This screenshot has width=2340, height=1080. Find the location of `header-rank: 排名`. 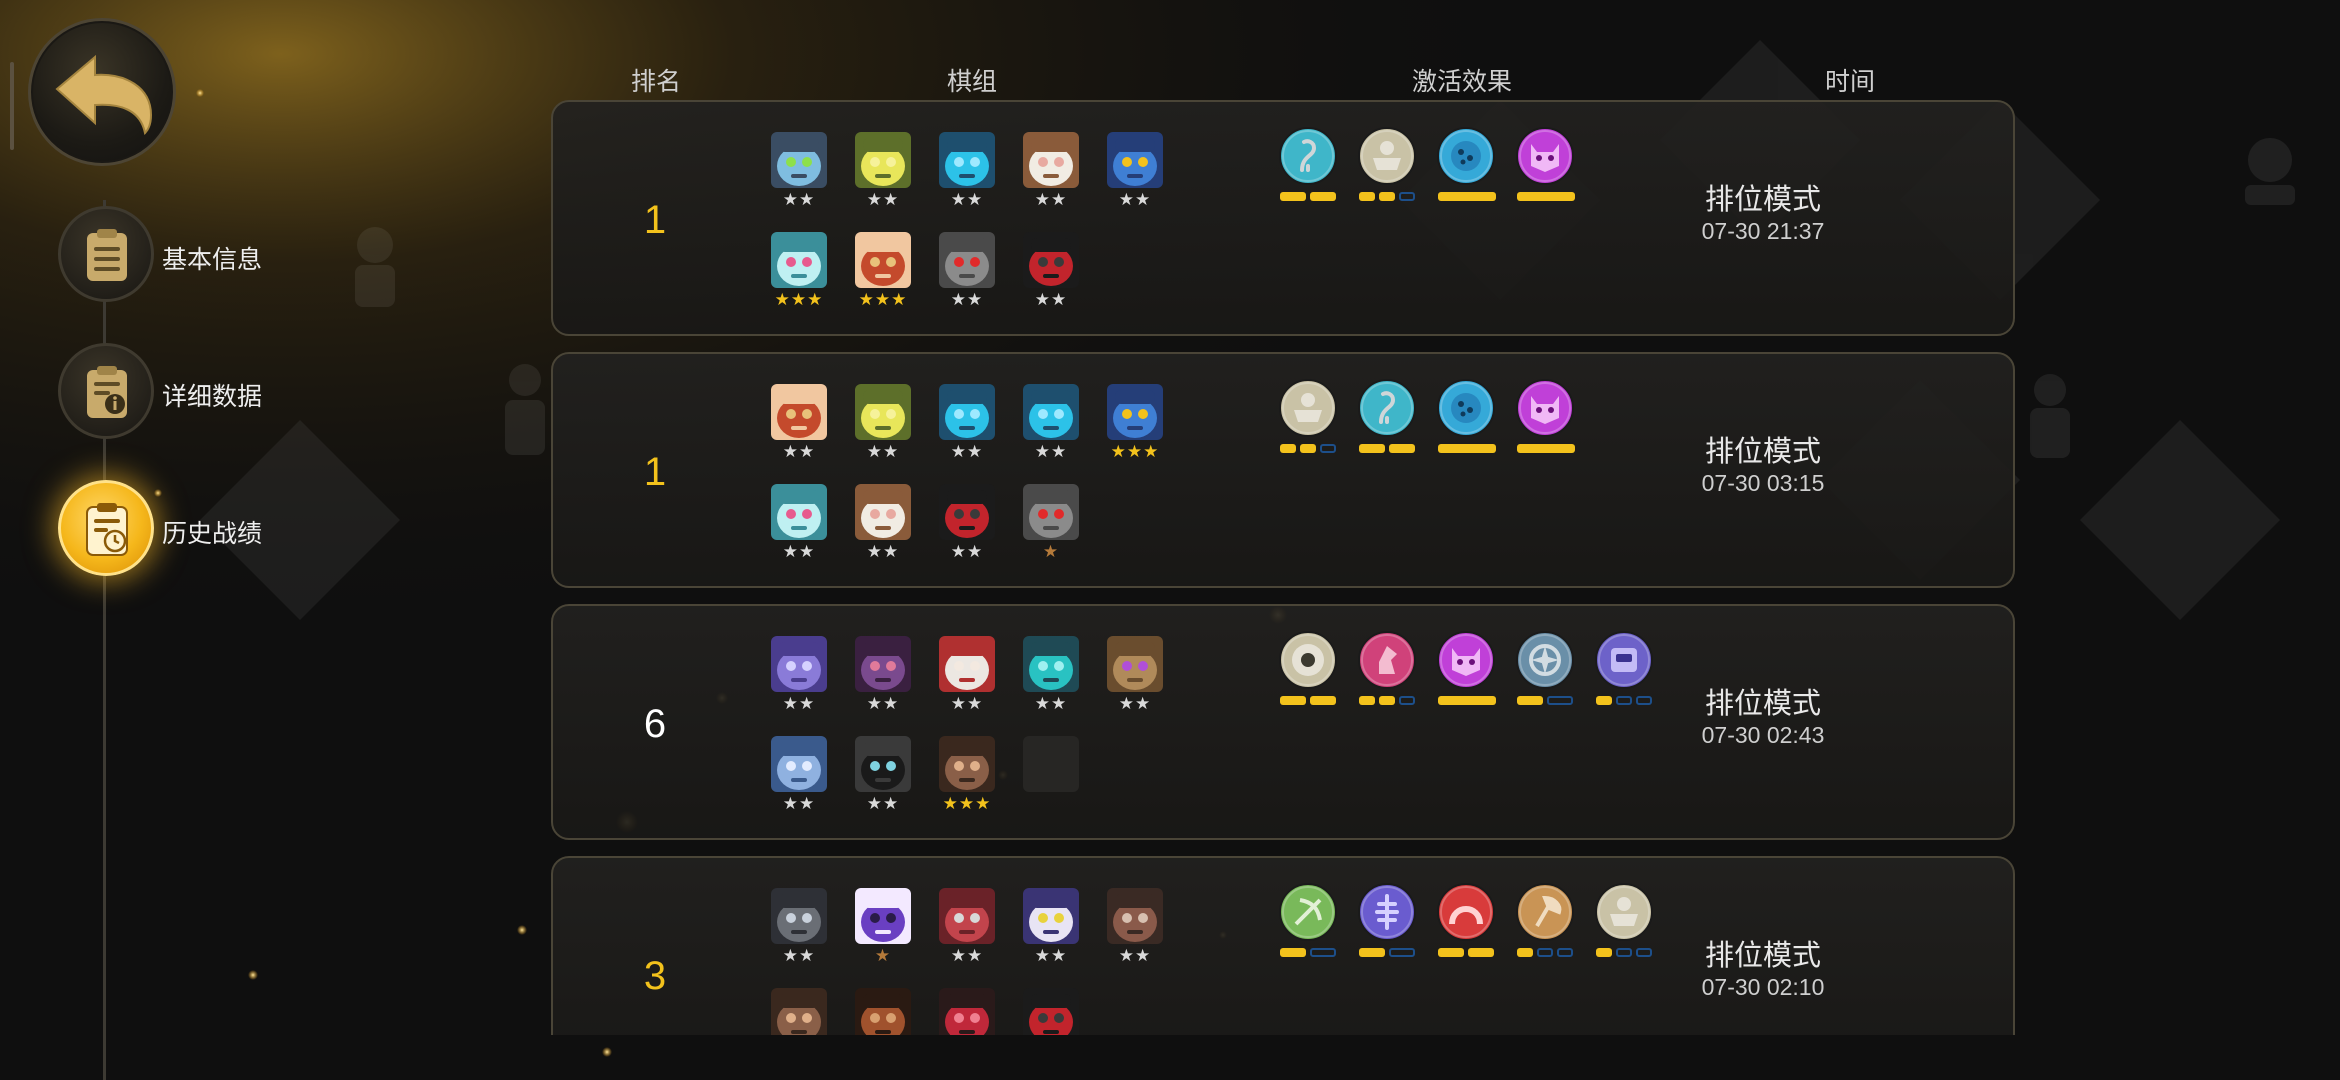

header-rank: 排名 is located at coordinates (656, 82).